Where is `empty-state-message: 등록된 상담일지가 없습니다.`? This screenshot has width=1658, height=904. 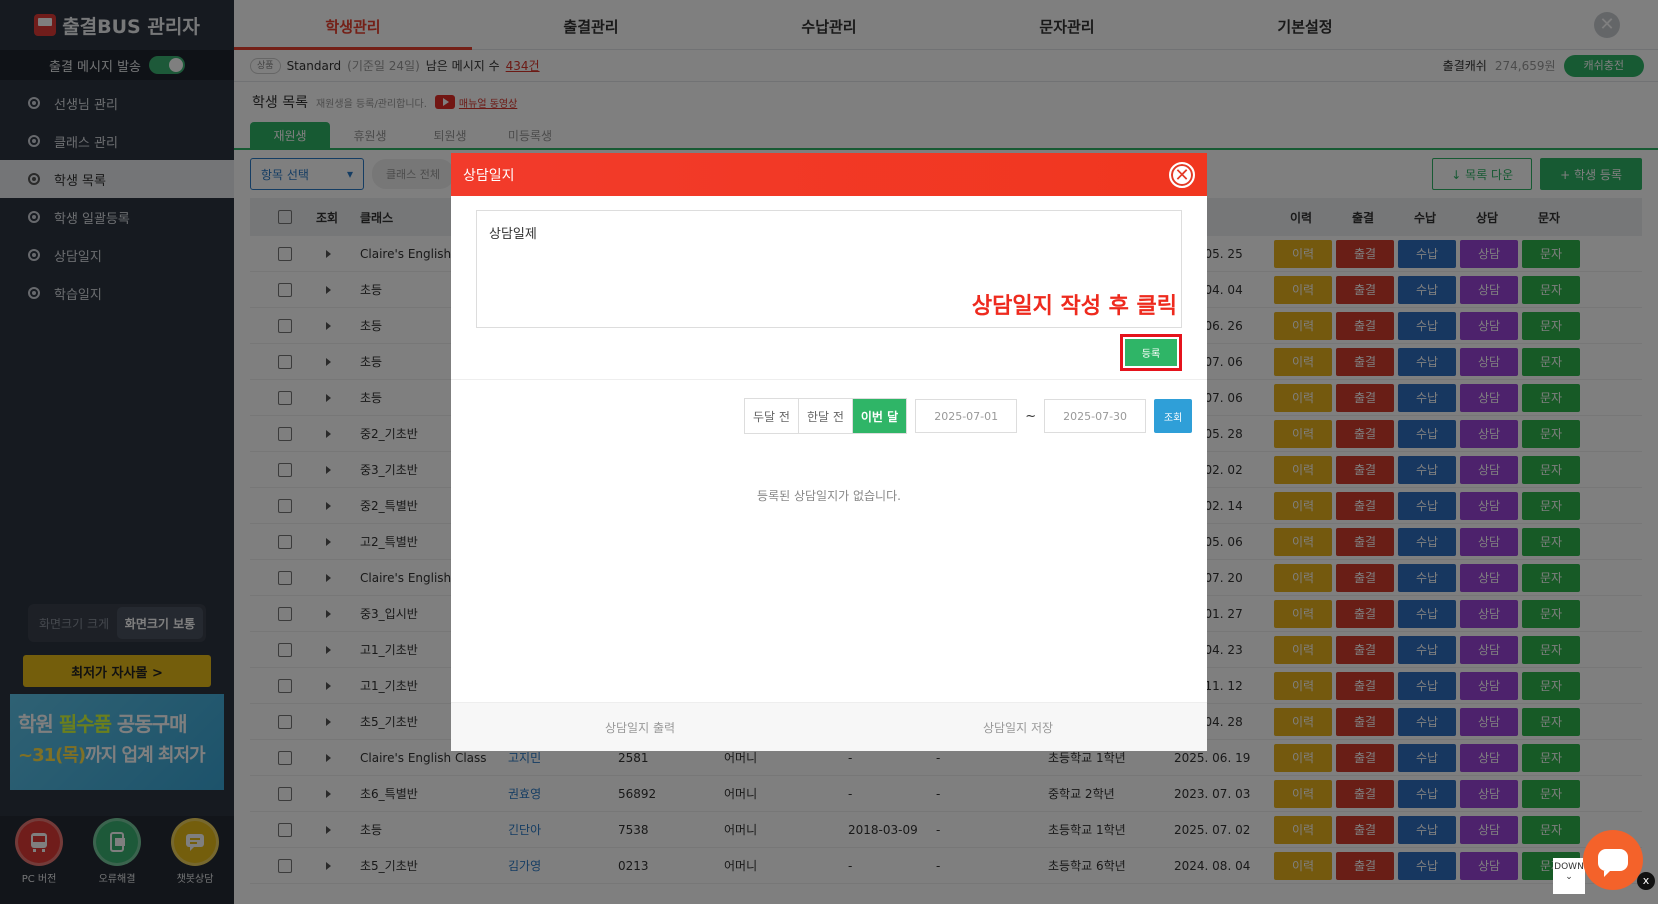
empty-state-message: 등록된 상담일지가 없습니다. is located at coordinates (829, 496).